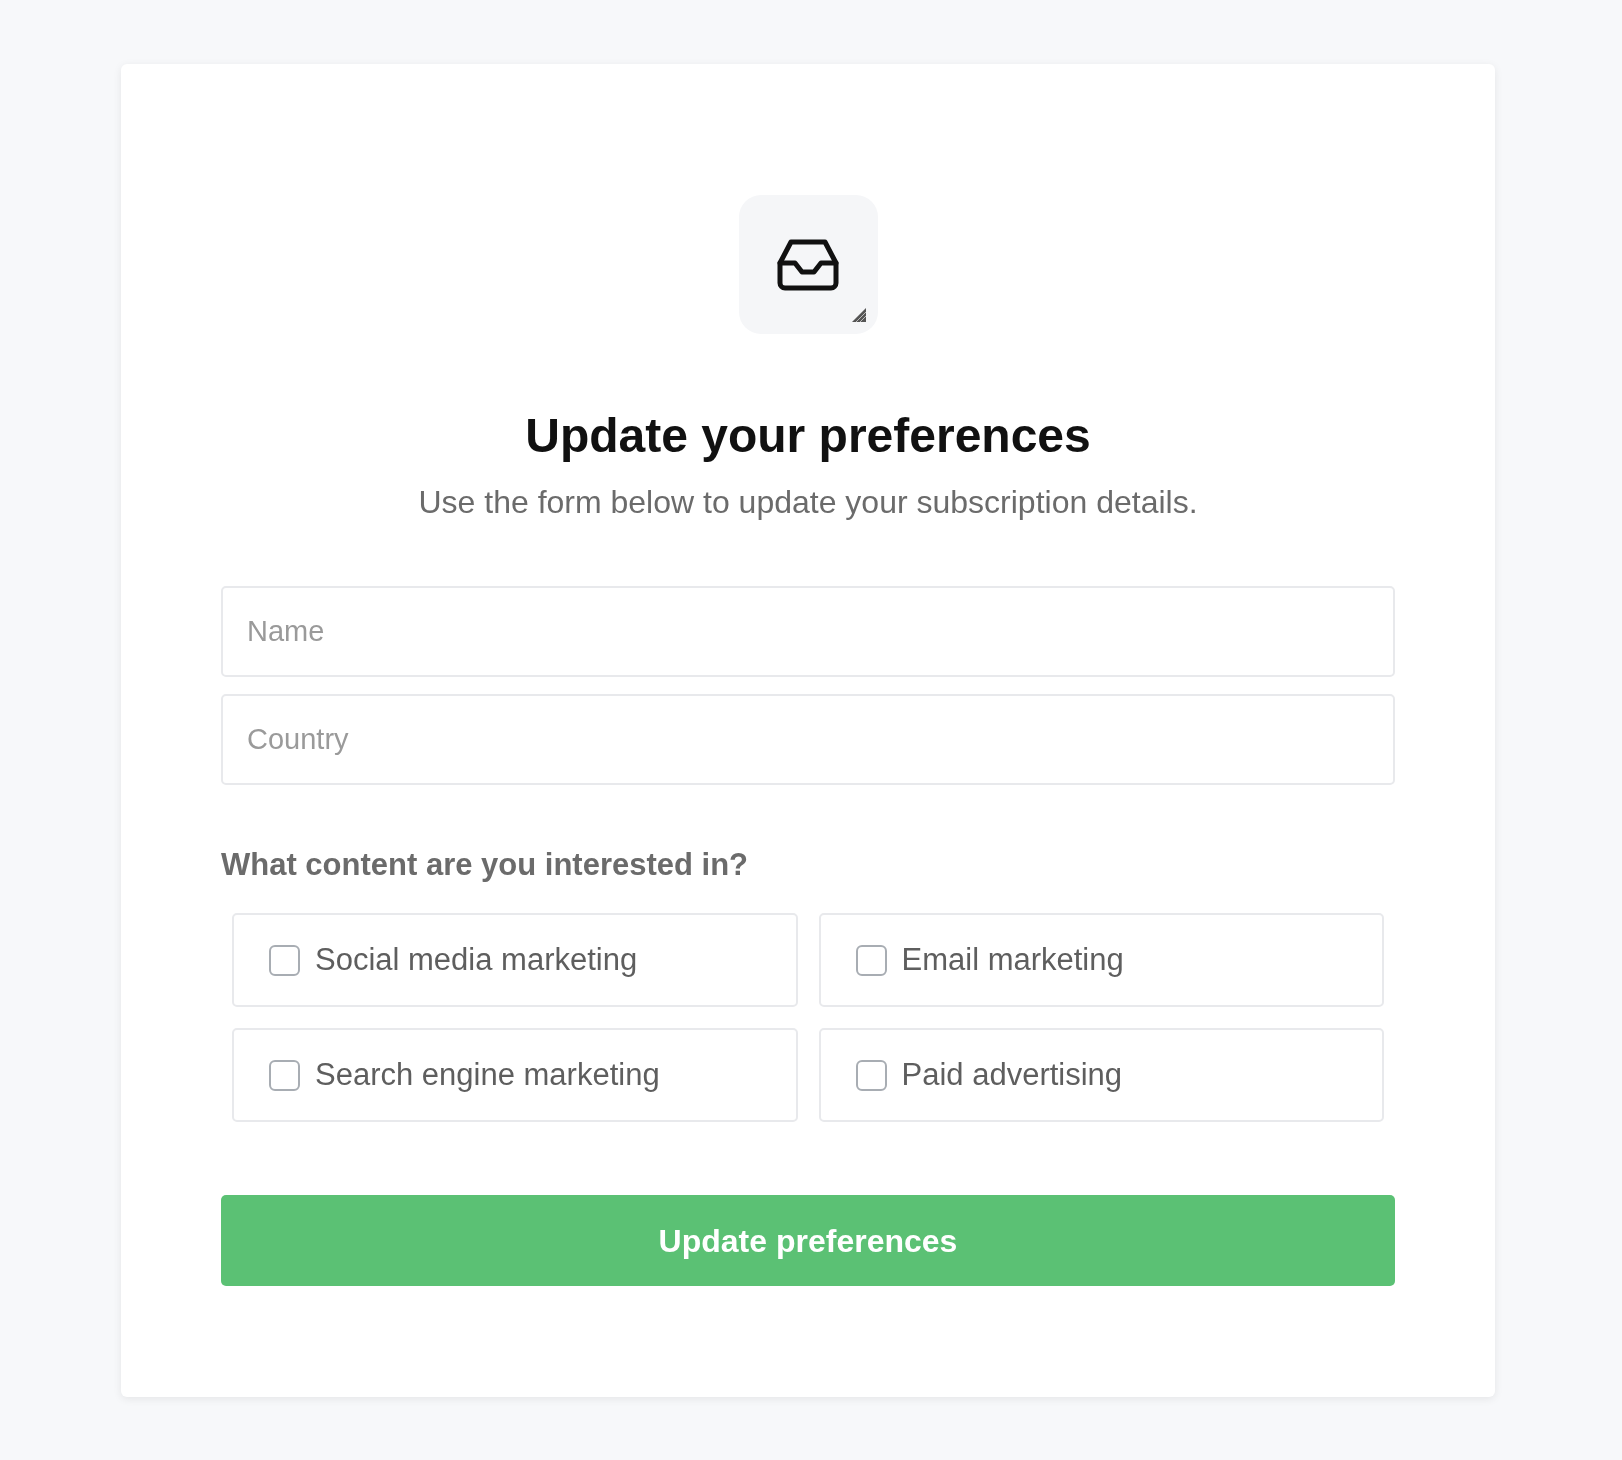 The width and height of the screenshot is (1622, 1460). What do you see at coordinates (808, 502) in the screenshot?
I see `form-subtitle: Use the form below to update your subscription details.` at bounding box center [808, 502].